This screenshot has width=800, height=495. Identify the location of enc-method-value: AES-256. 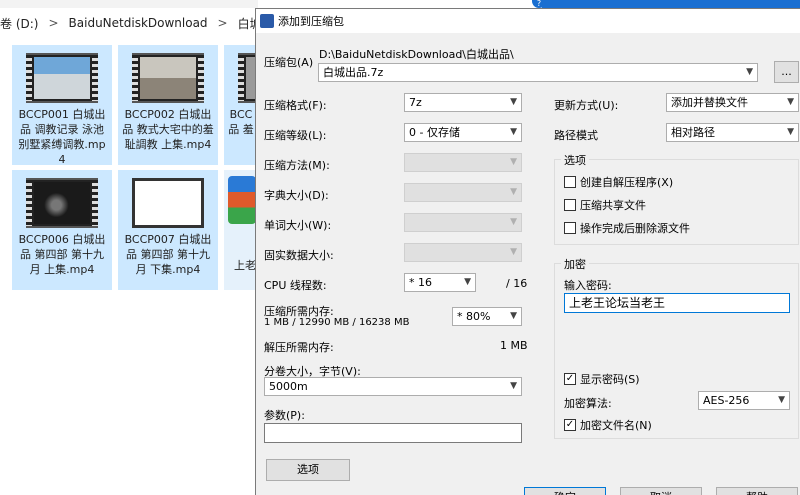
(726, 400).